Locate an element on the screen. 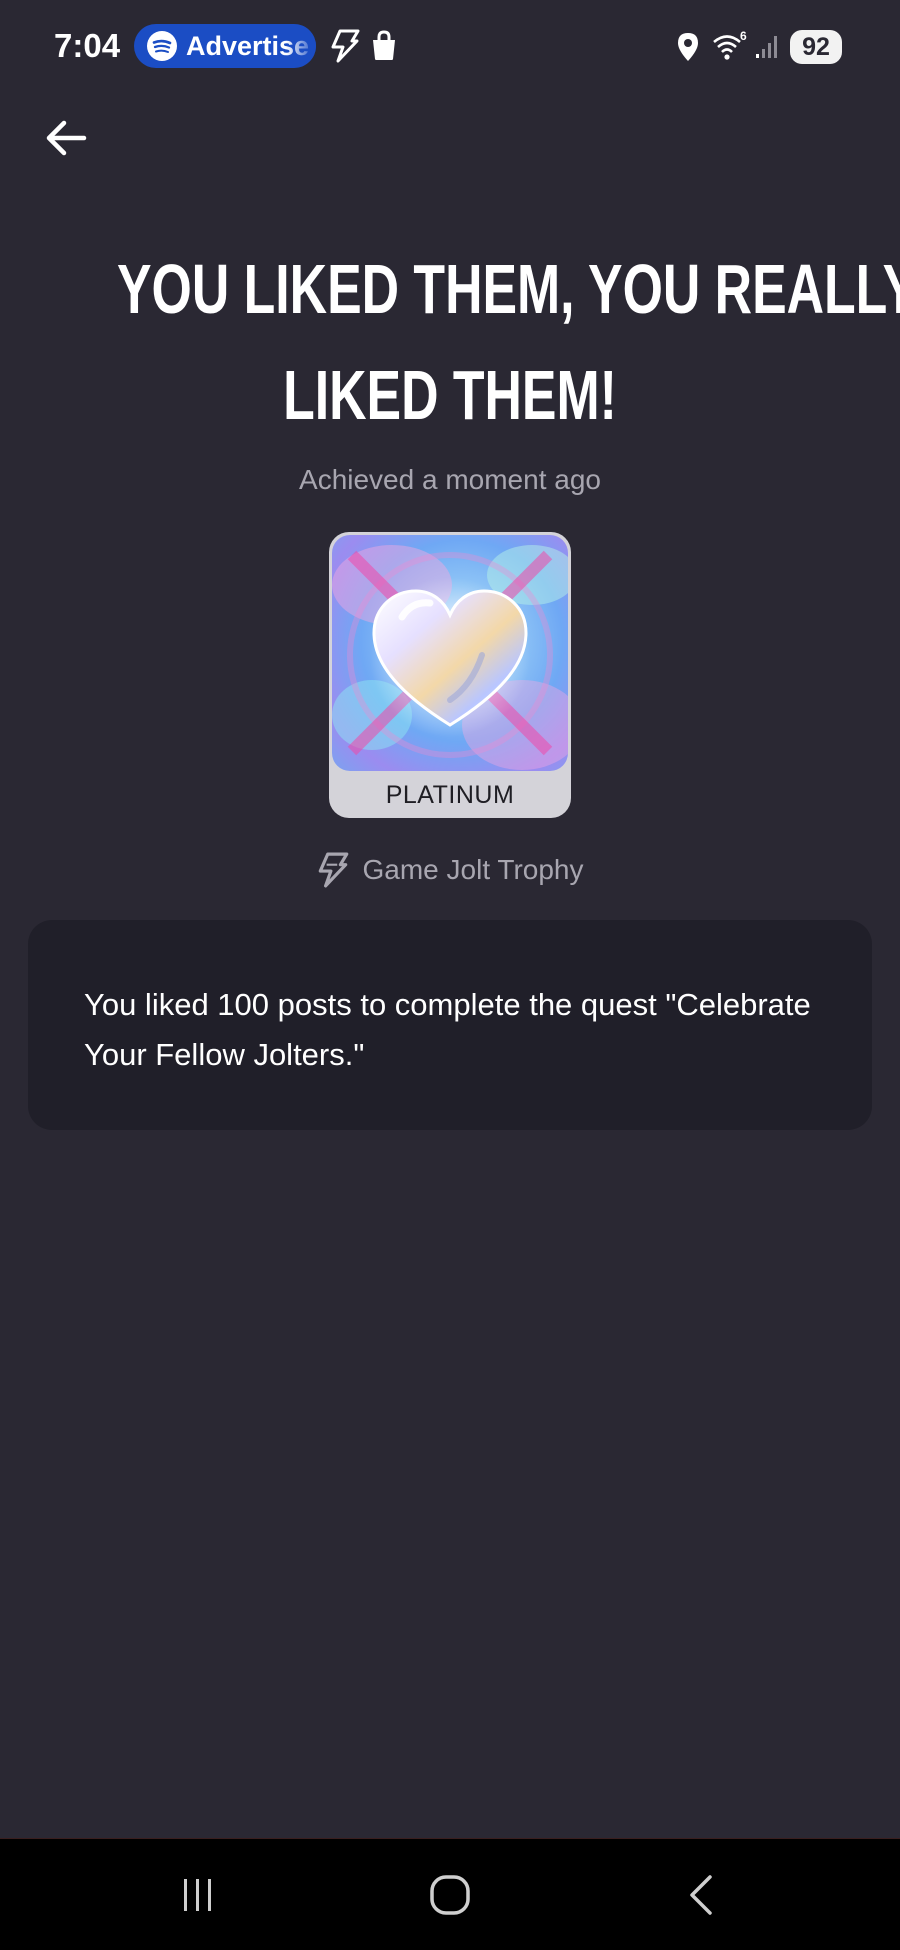 This screenshot has width=900, height=1950. trophy-title: YOU LIKED THEM, YOU REALLY LIKED THEM! is located at coordinates (450, 342).